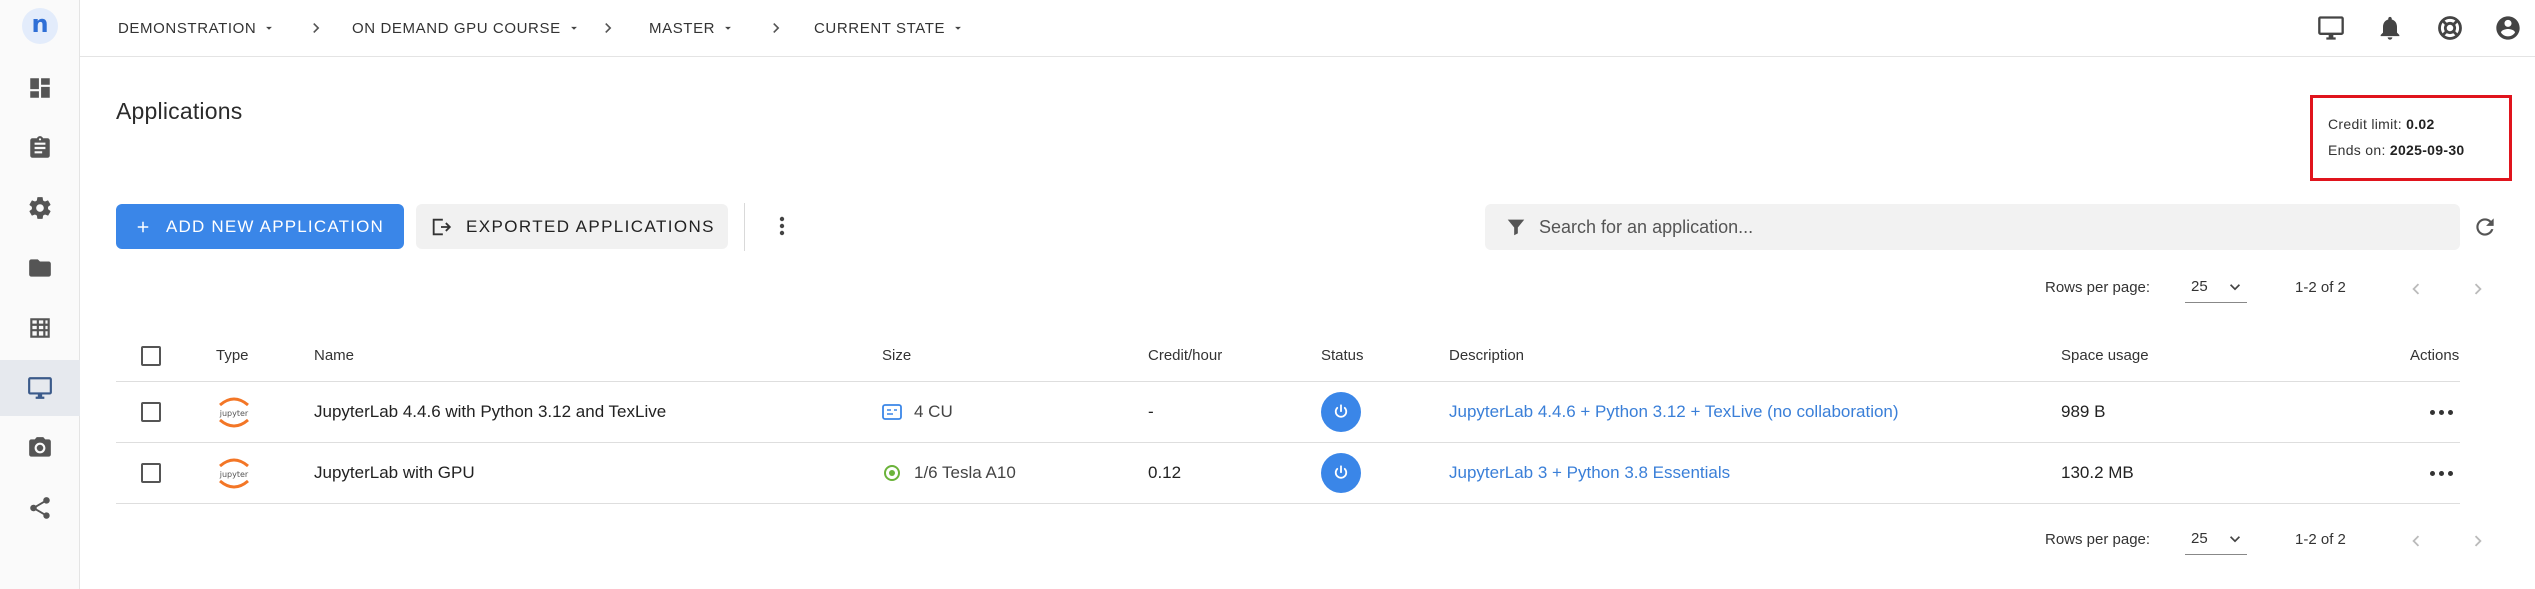  I want to click on header-actions: Actions, so click(2435, 355).